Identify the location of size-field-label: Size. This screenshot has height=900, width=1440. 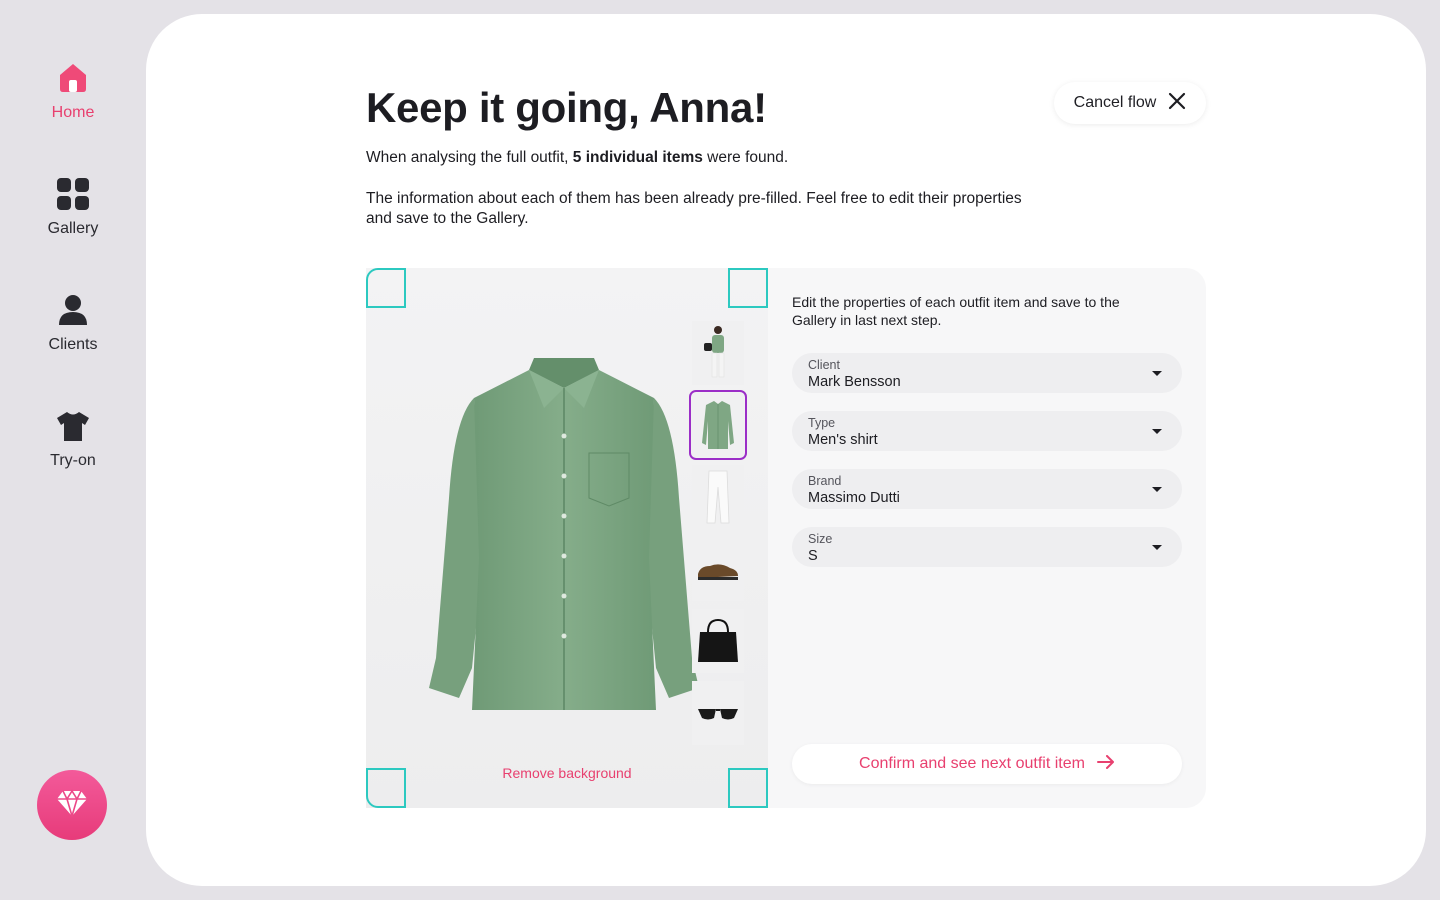
(820, 539).